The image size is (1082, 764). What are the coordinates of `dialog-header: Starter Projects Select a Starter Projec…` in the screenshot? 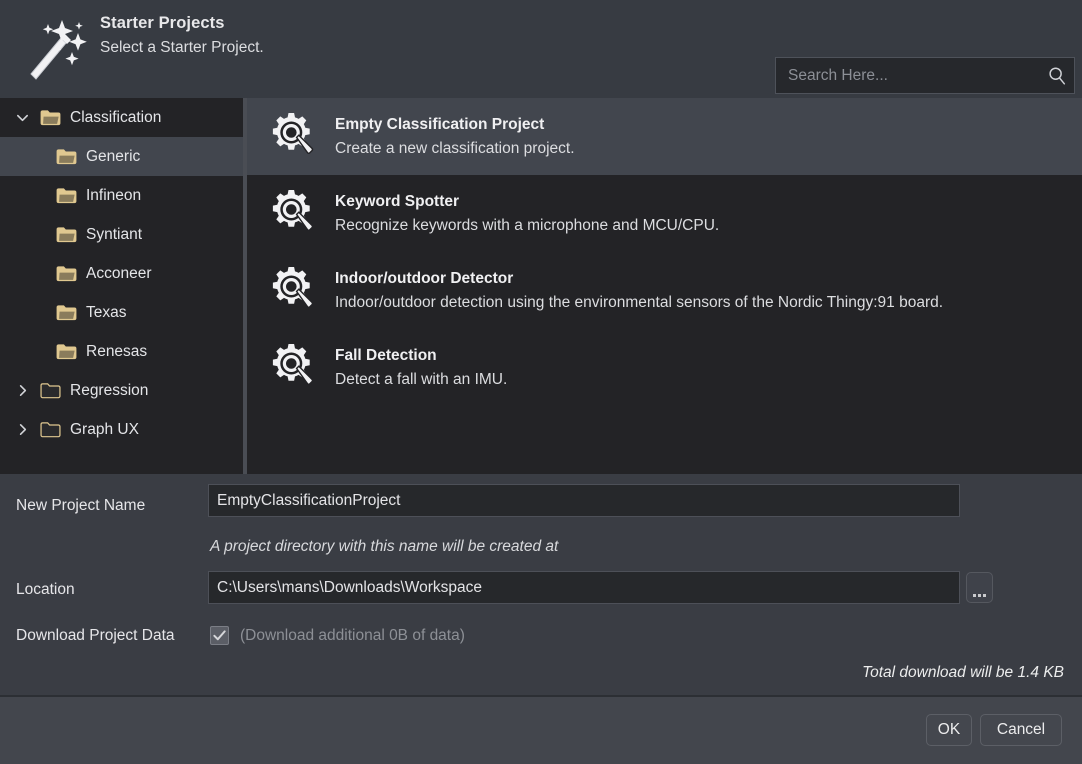 It's located at (541, 49).